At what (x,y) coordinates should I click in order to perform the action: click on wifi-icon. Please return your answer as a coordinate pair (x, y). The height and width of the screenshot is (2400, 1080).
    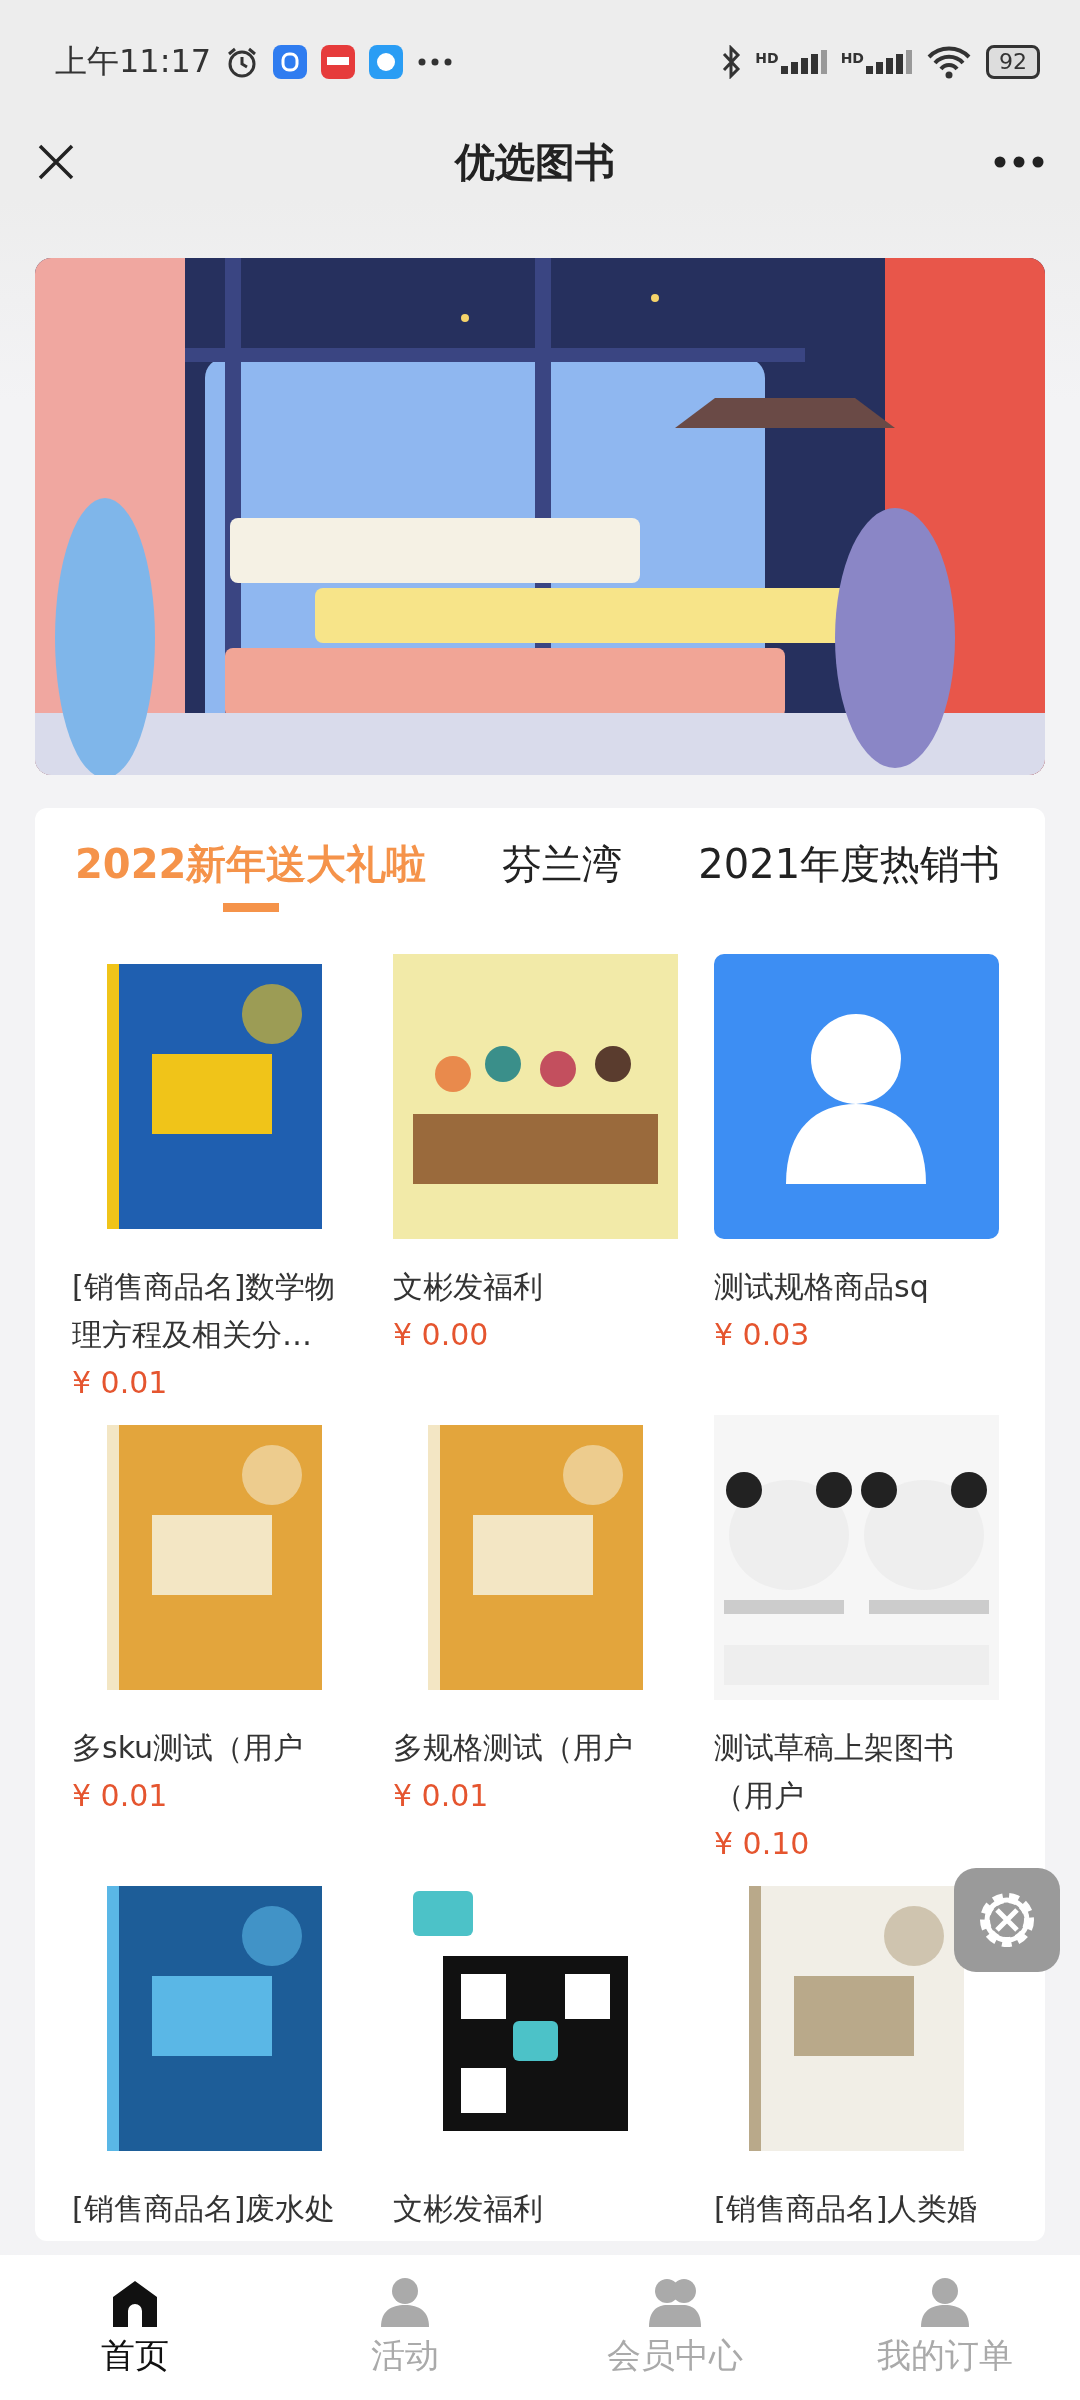
    Looking at the image, I should click on (949, 62).